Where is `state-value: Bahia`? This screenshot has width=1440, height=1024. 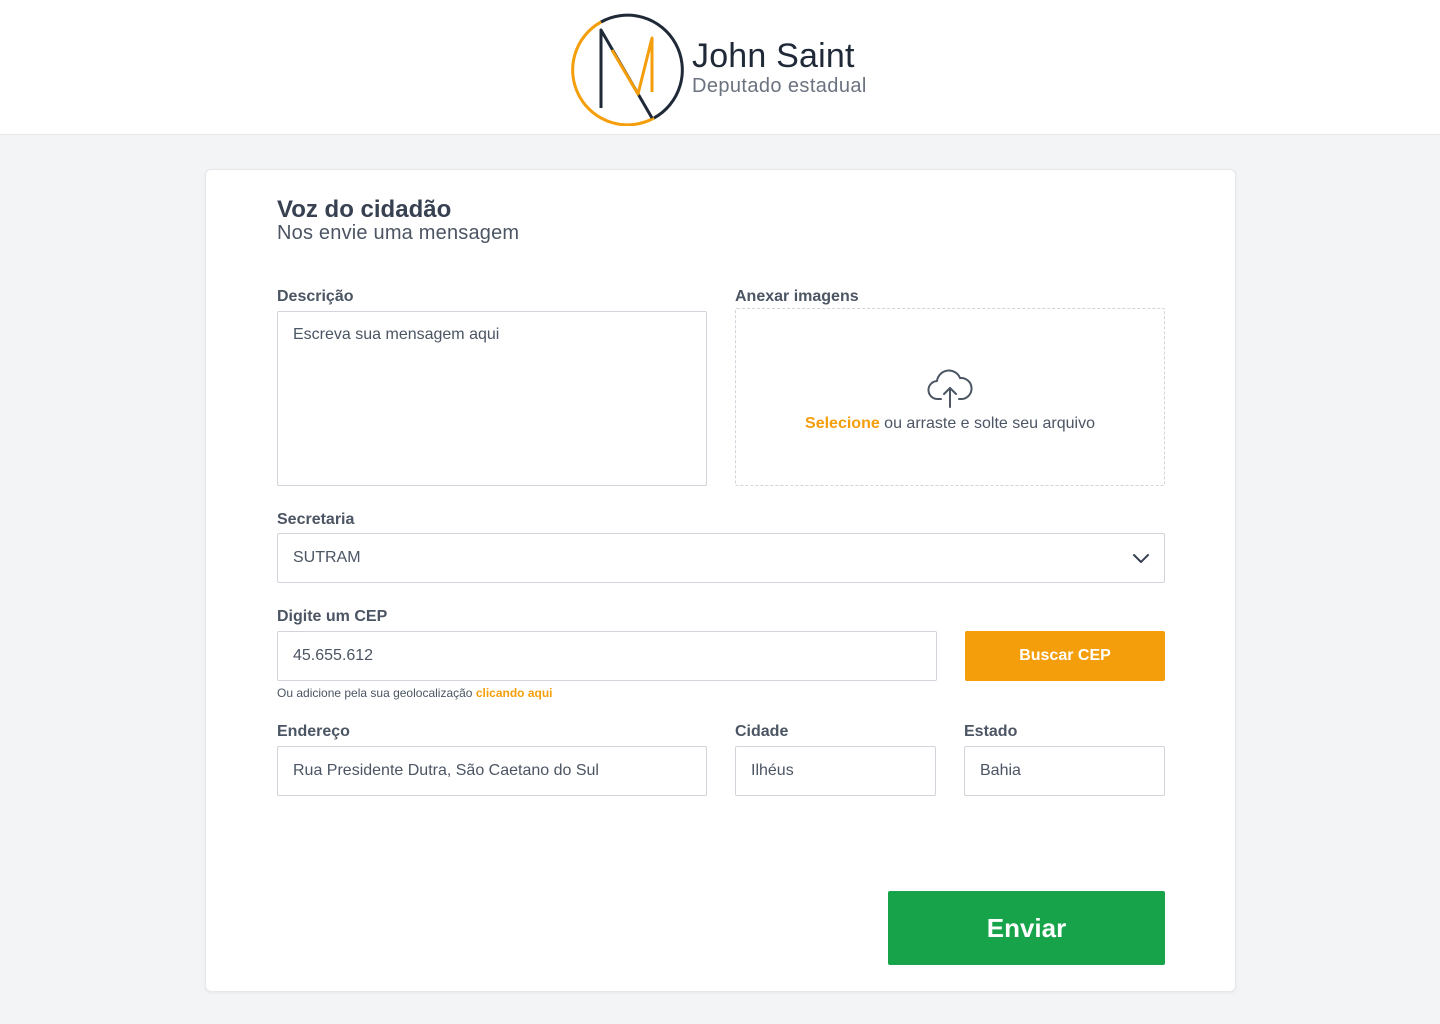
state-value: Bahia is located at coordinates (1000, 770).